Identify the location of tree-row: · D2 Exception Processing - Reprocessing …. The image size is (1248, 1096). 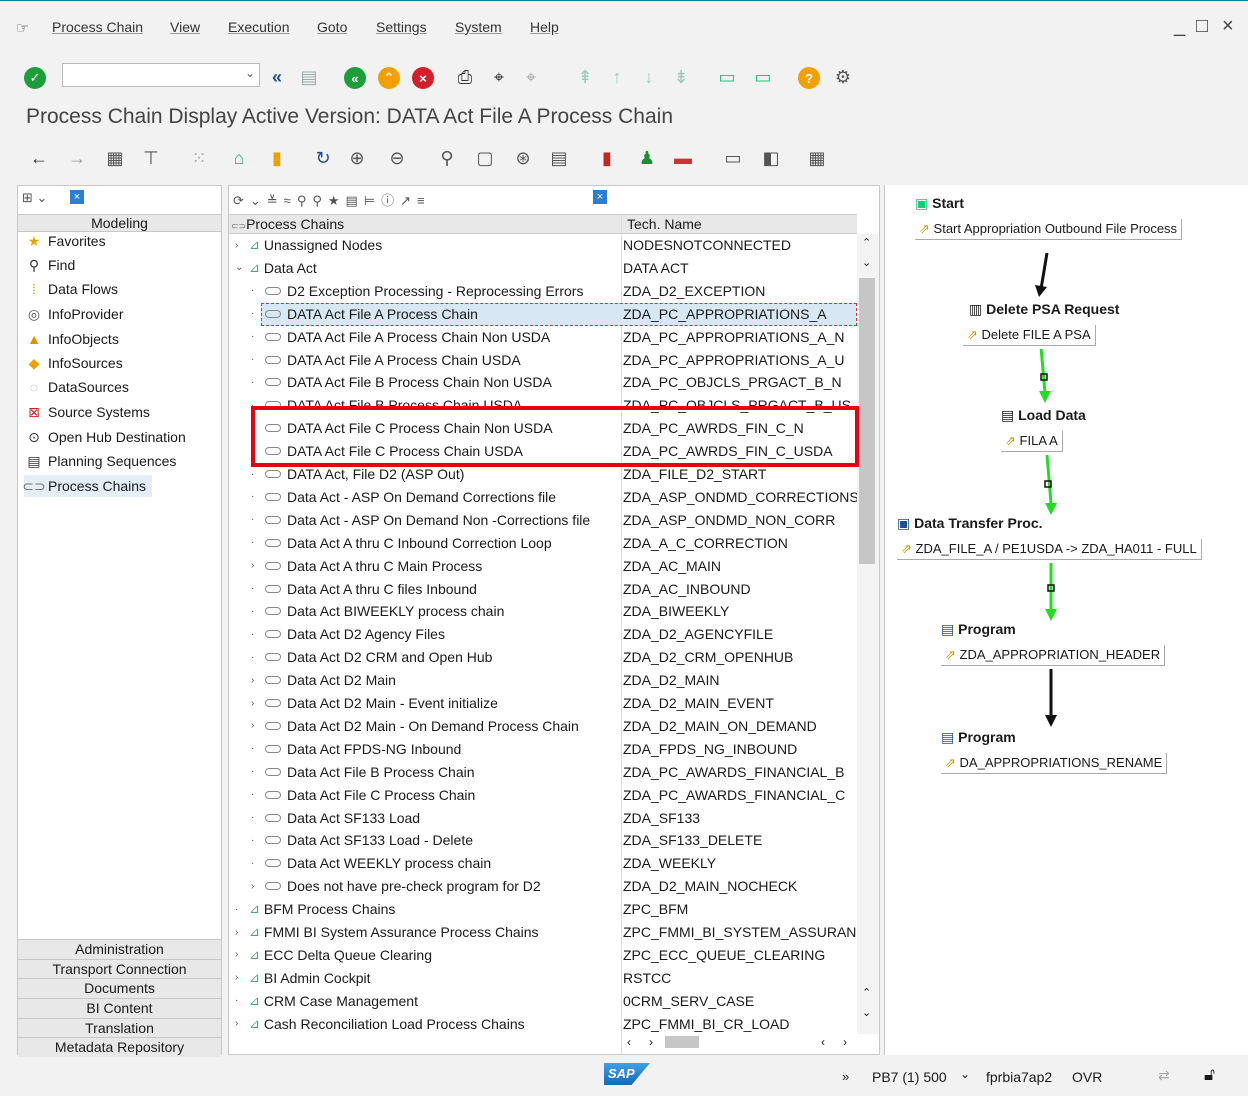
(543, 291).